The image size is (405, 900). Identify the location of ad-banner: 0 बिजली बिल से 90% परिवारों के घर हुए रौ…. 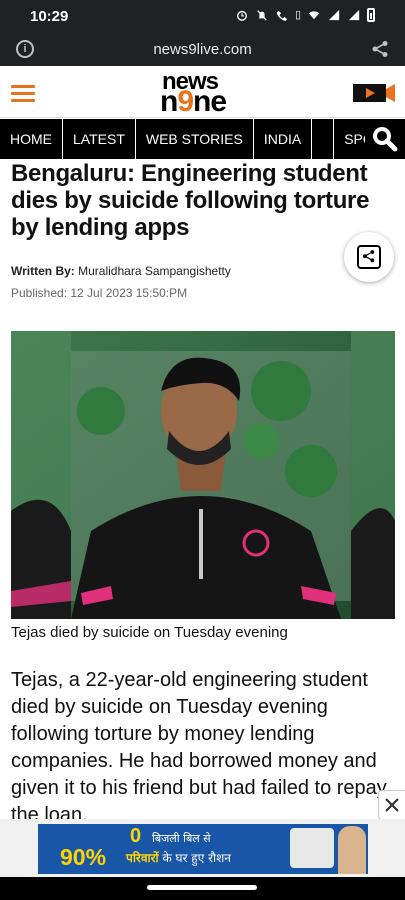
(203, 849).